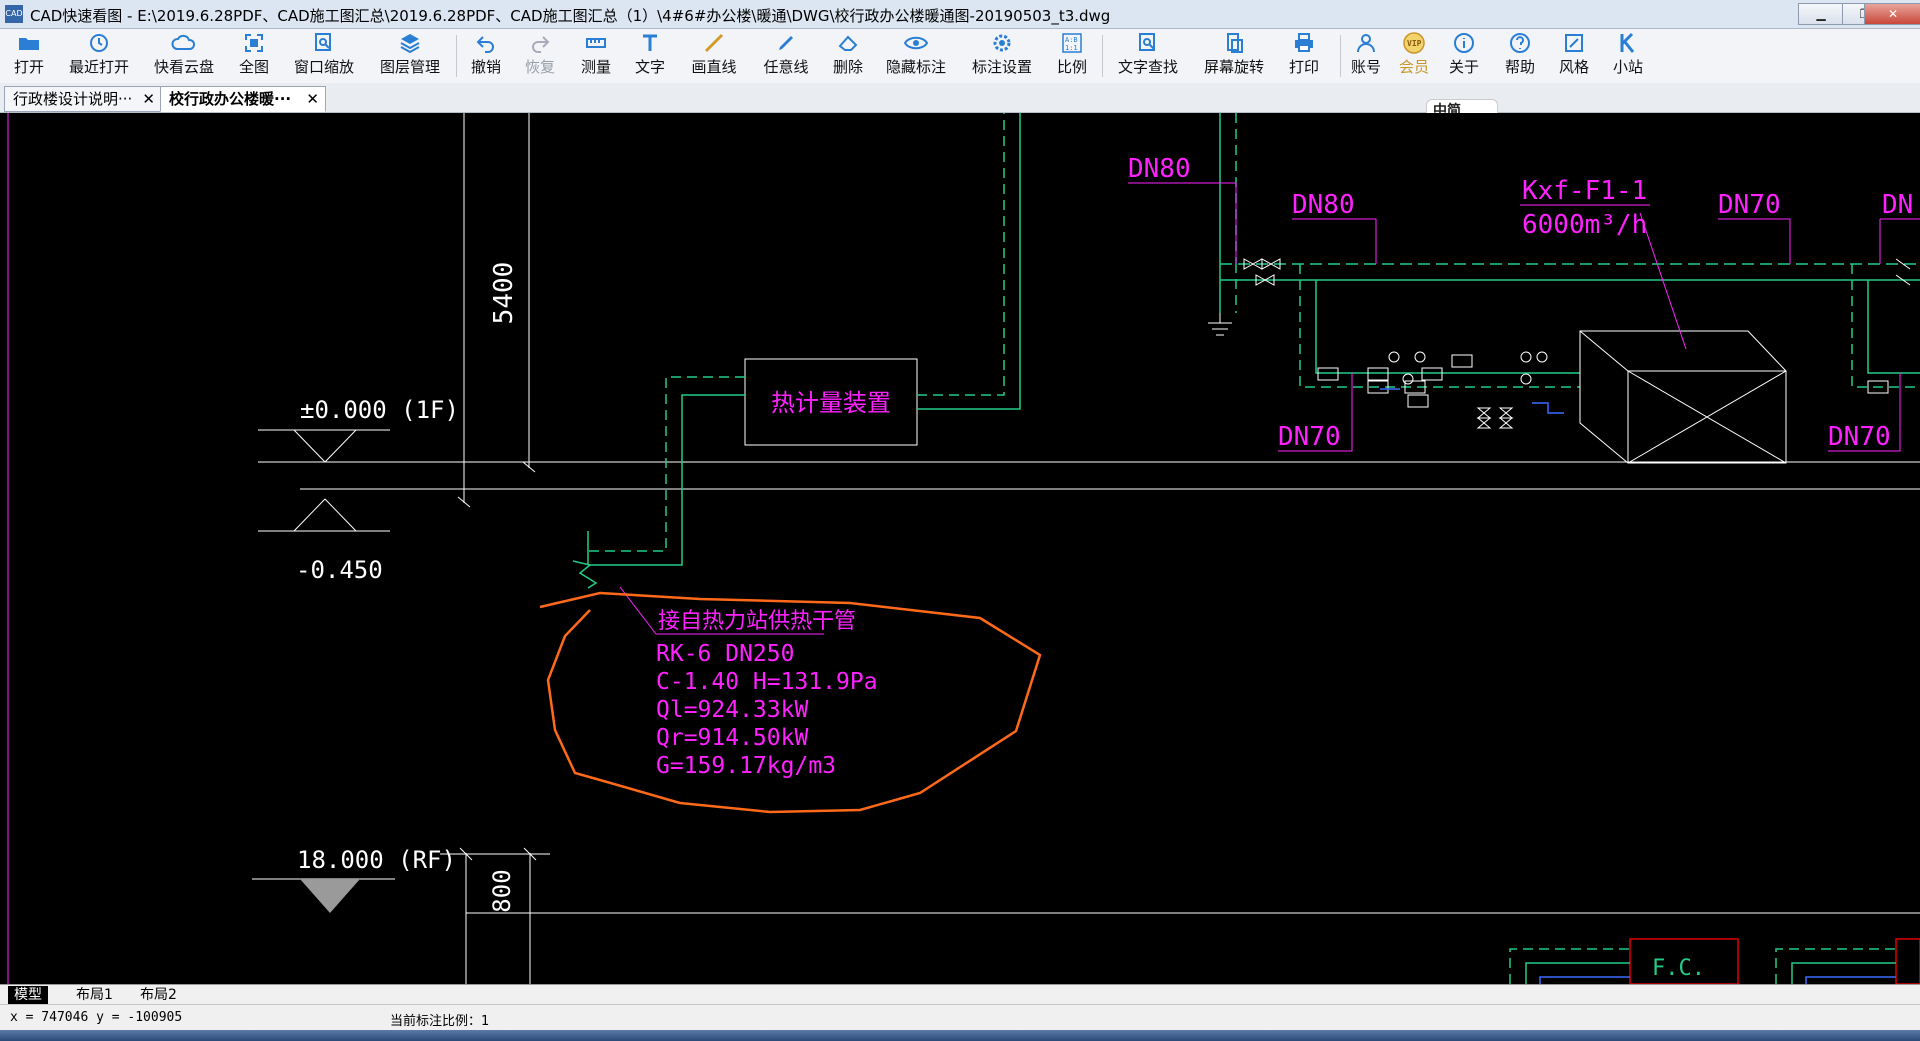 This screenshot has height=1041, width=1920. What do you see at coordinates (1071, 40) in the screenshot?
I see `svg-text: A:B` at bounding box center [1071, 40].